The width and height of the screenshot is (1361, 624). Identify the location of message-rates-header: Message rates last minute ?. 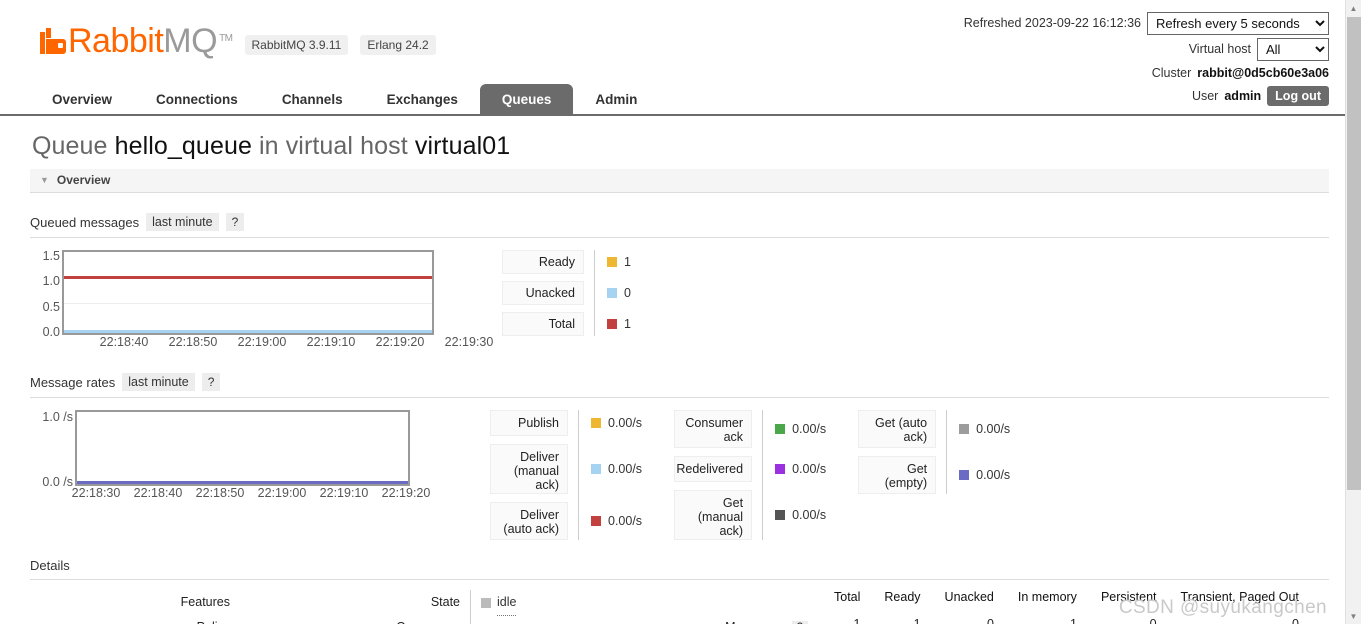
(679, 385).